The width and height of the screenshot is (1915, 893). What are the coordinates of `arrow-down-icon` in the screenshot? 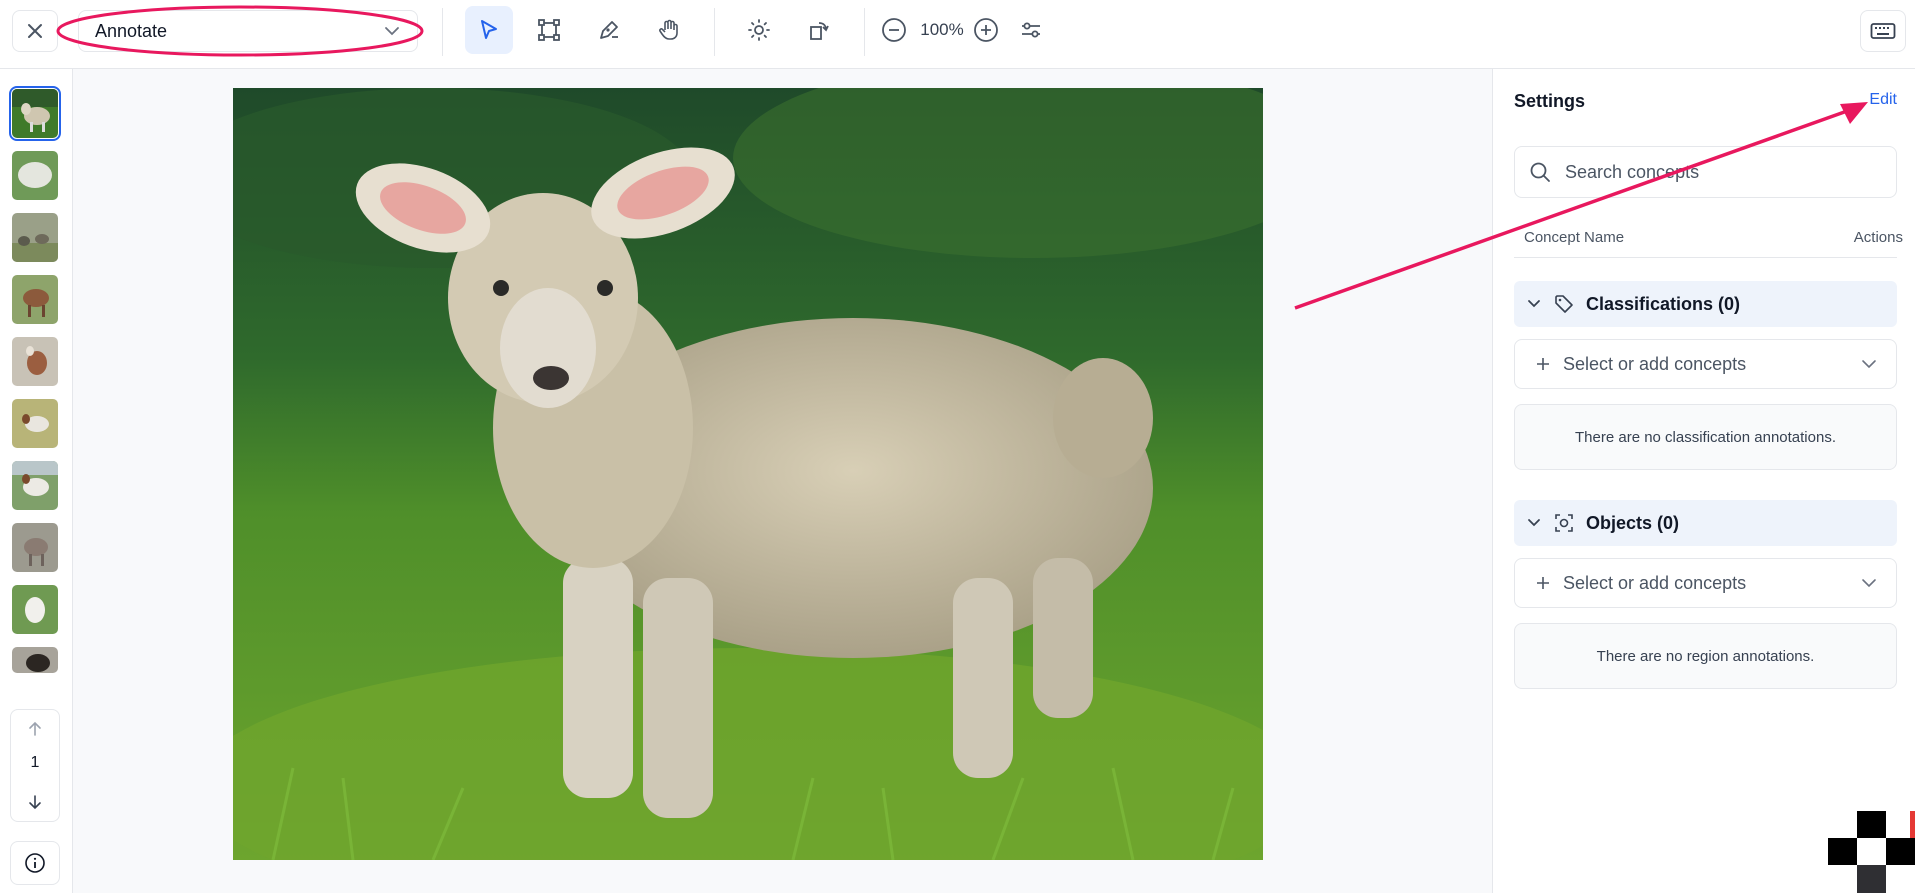 It's located at (35, 802).